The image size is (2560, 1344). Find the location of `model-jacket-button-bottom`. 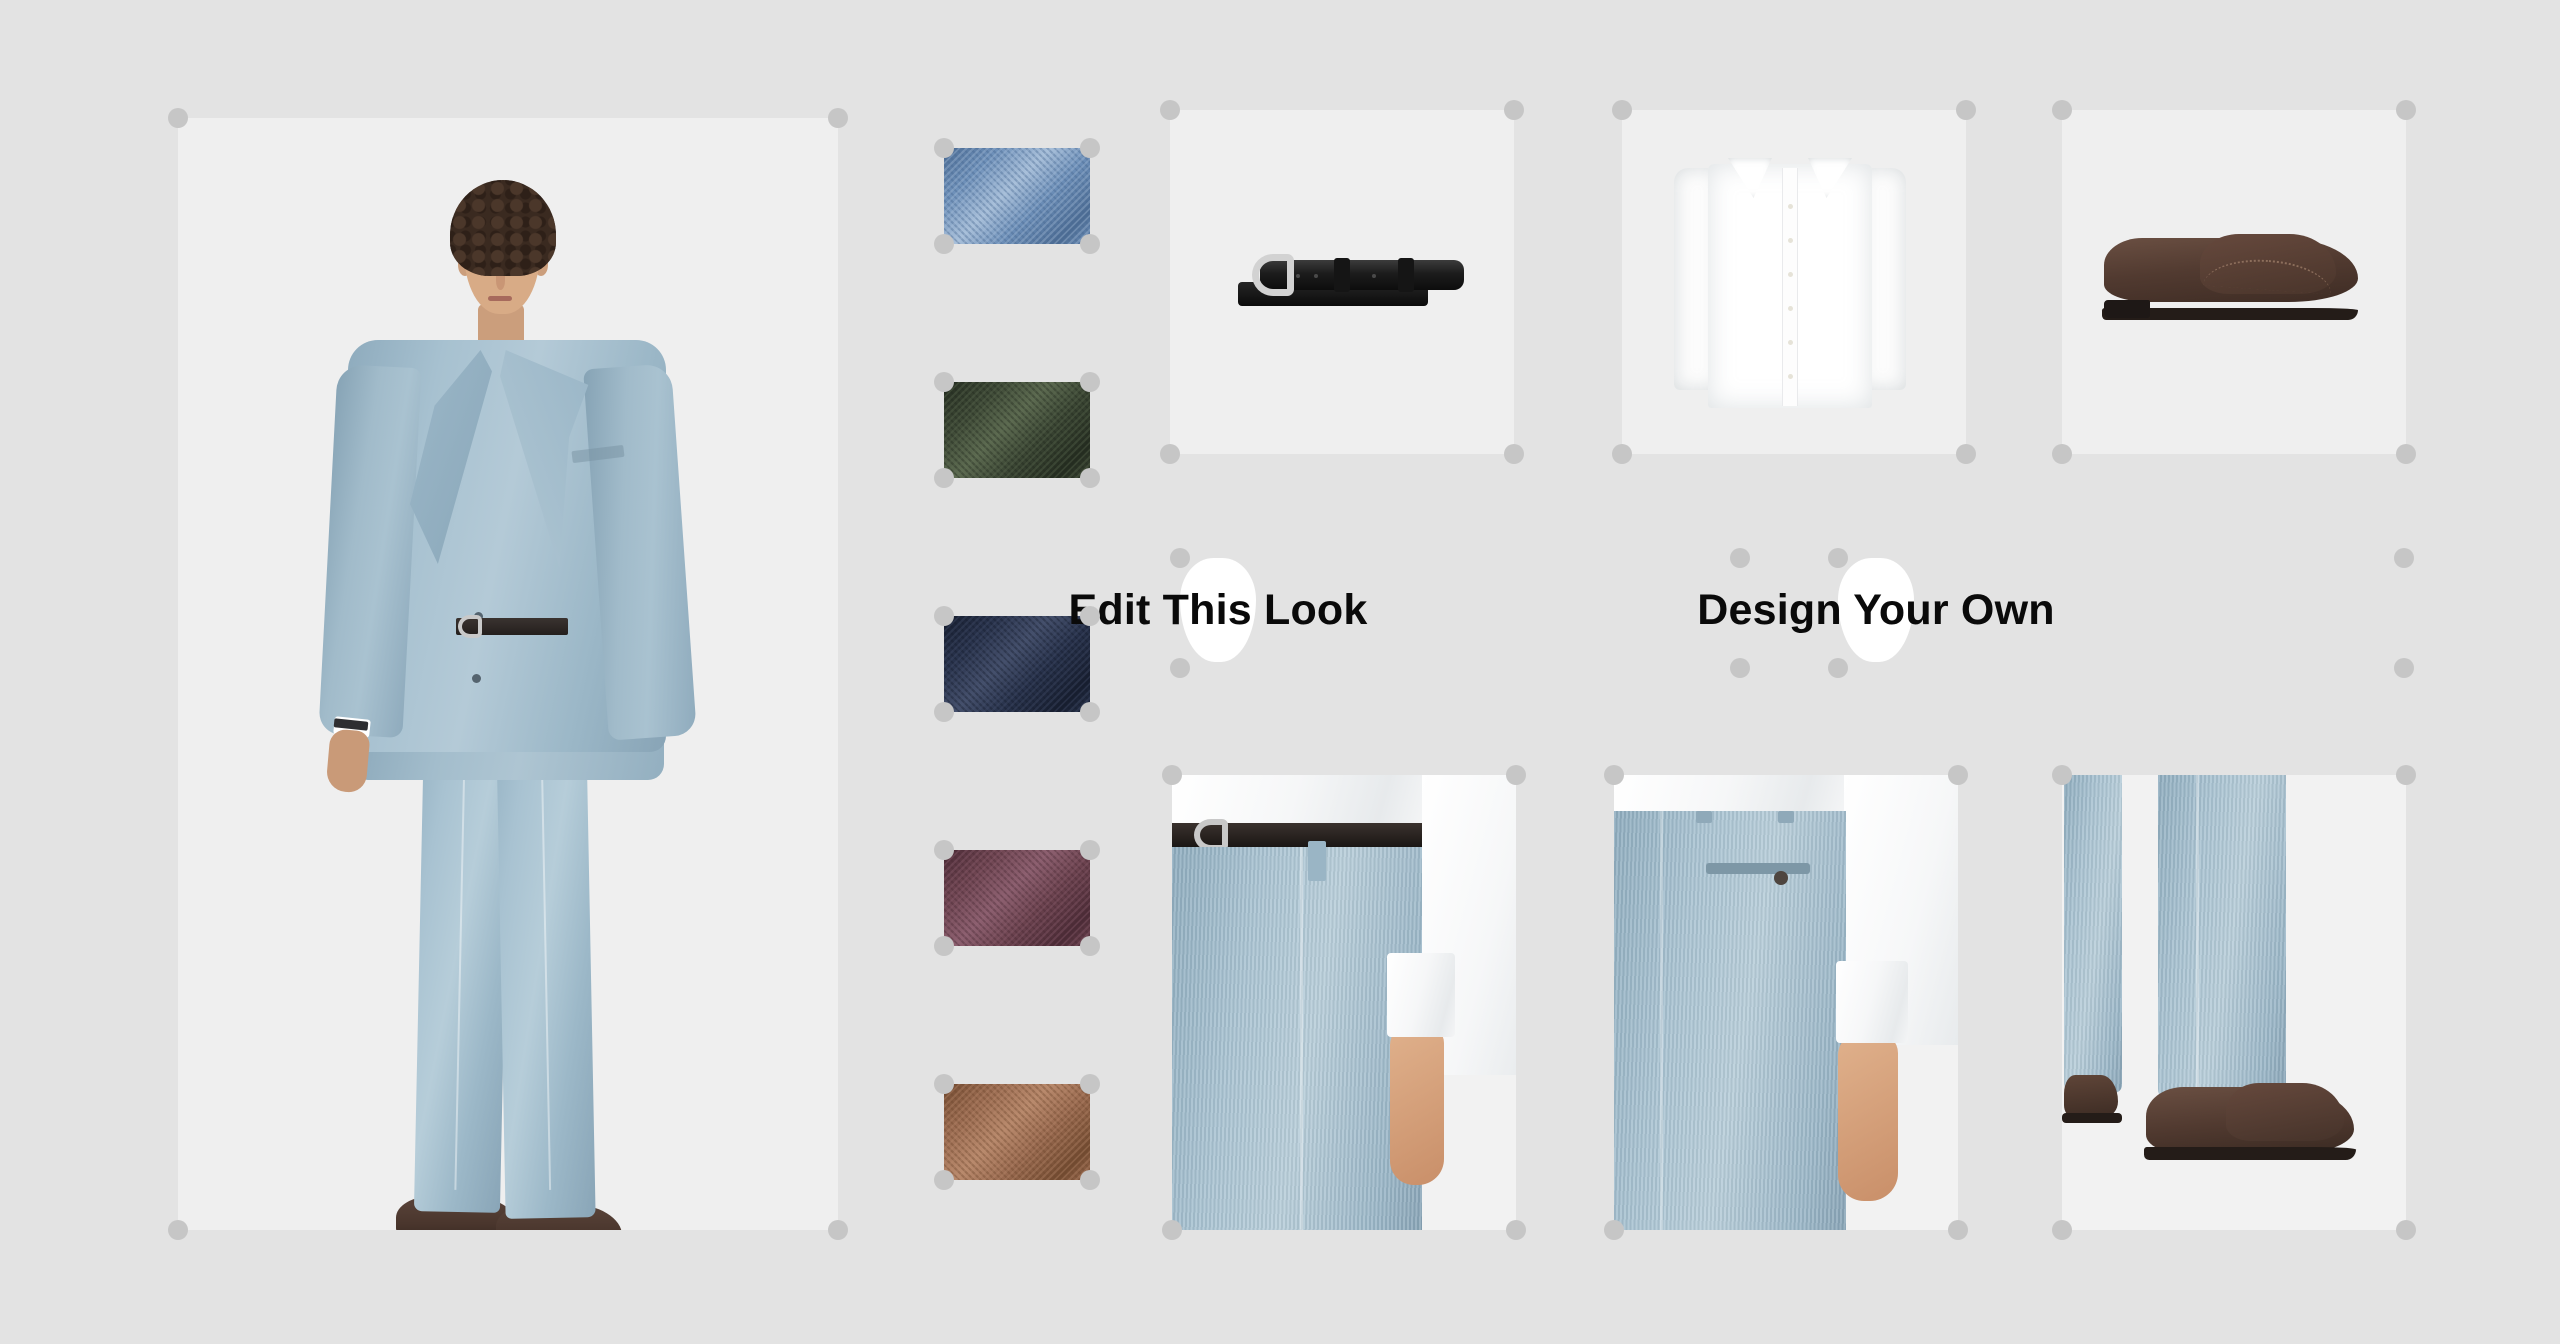

model-jacket-button-bottom is located at coordinates (476, 678).